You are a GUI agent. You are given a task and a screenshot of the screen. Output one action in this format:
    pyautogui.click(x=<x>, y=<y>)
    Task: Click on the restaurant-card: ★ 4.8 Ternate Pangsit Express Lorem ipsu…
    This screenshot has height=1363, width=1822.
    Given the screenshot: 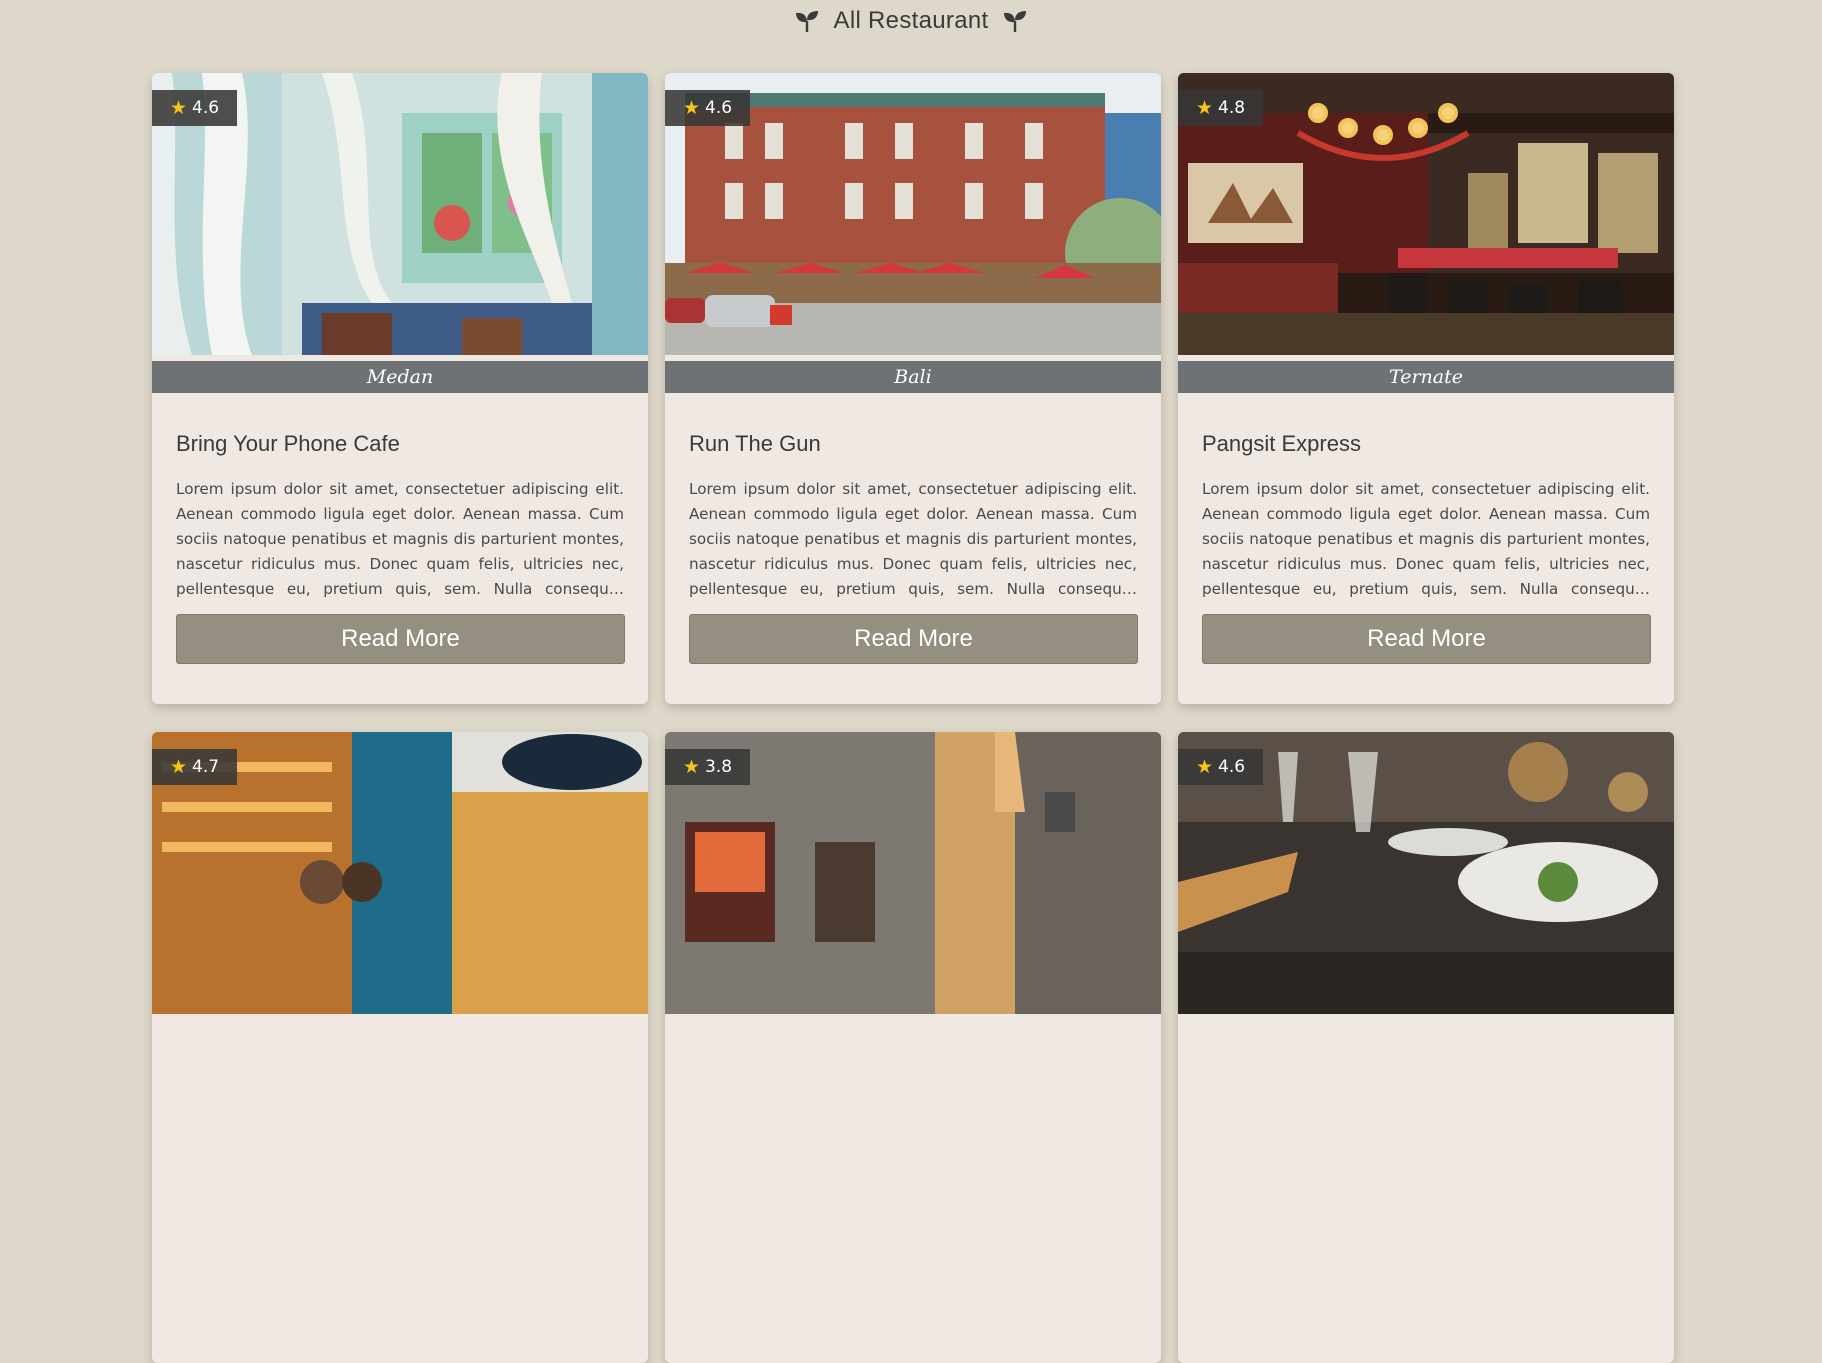 What is the action you would take?
    pyautogui.click(x=1426, y=388)
    